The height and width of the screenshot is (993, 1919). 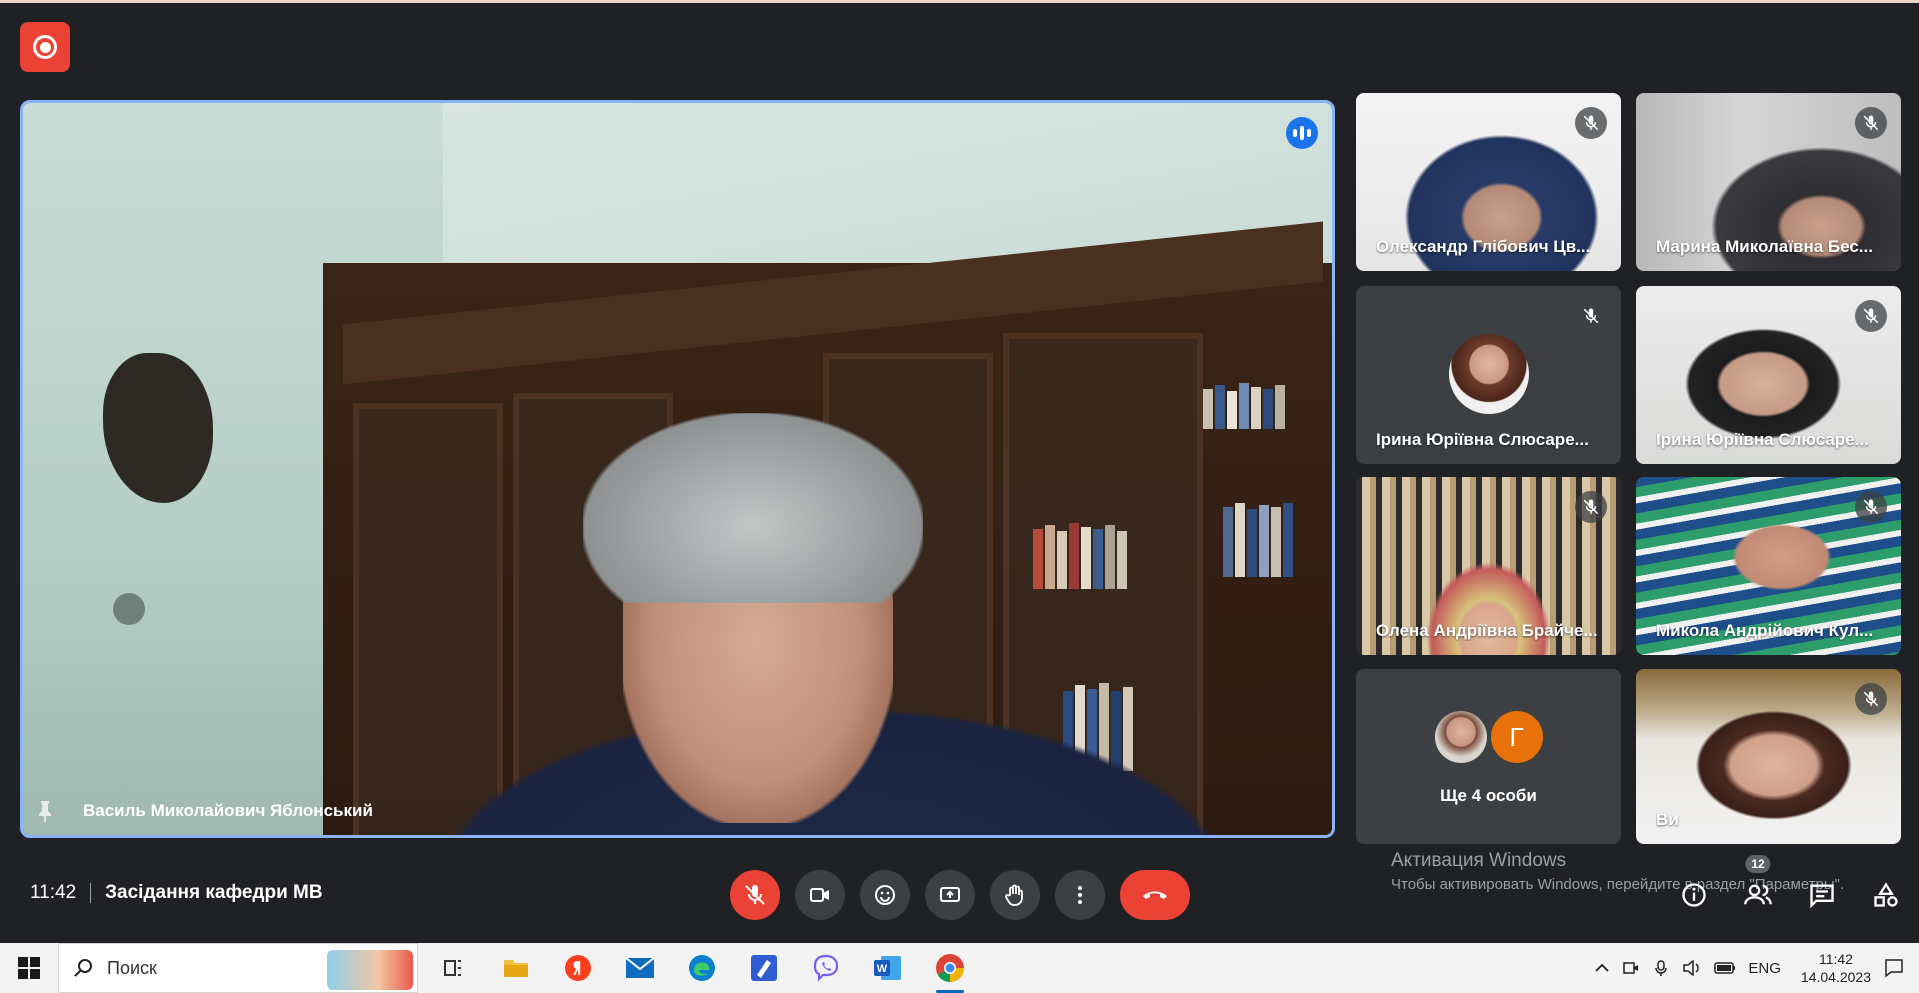 I want to click on chrome-button, so click(x=950, y=969).